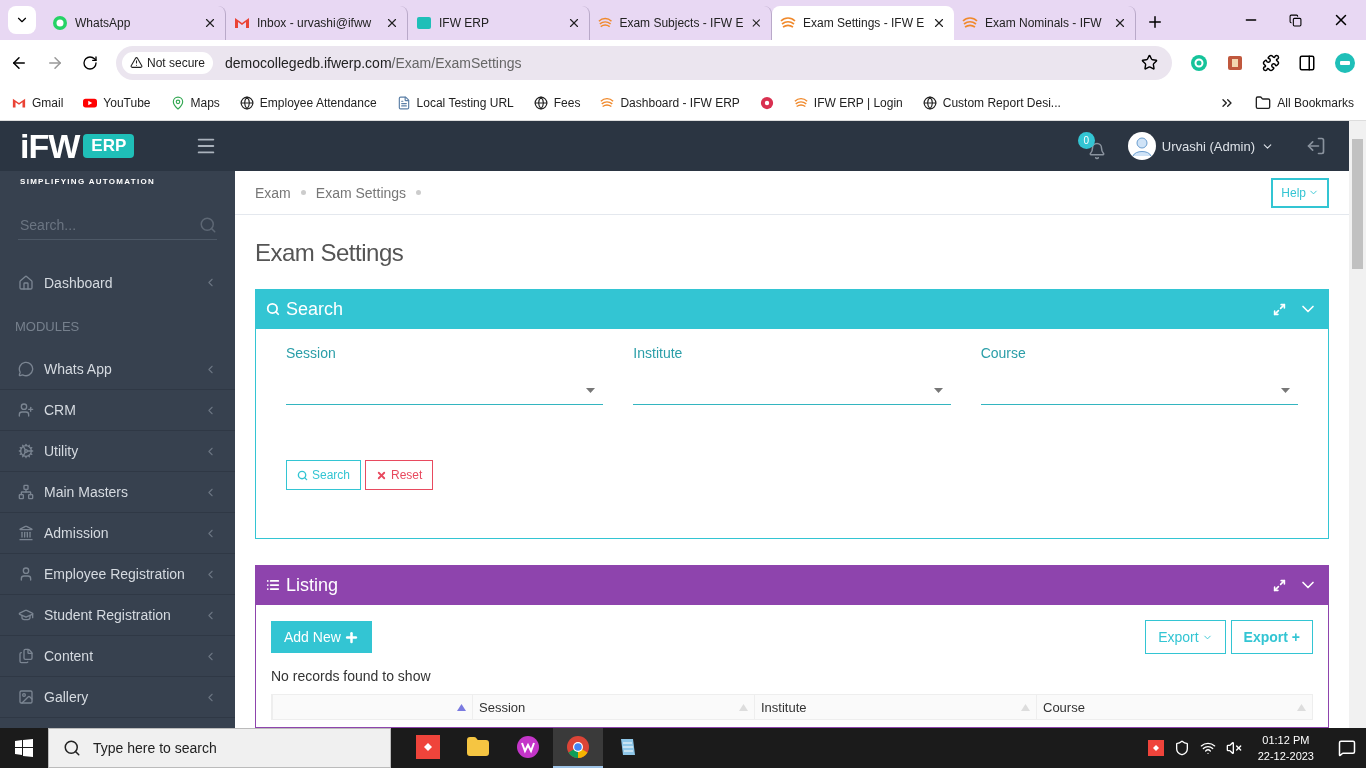 Image resolution: width=1366 pixels, height=768 pixels. Describe the element at coordinates (399, 475) in the screenshot. I see `reset-button: Reset` at that location.